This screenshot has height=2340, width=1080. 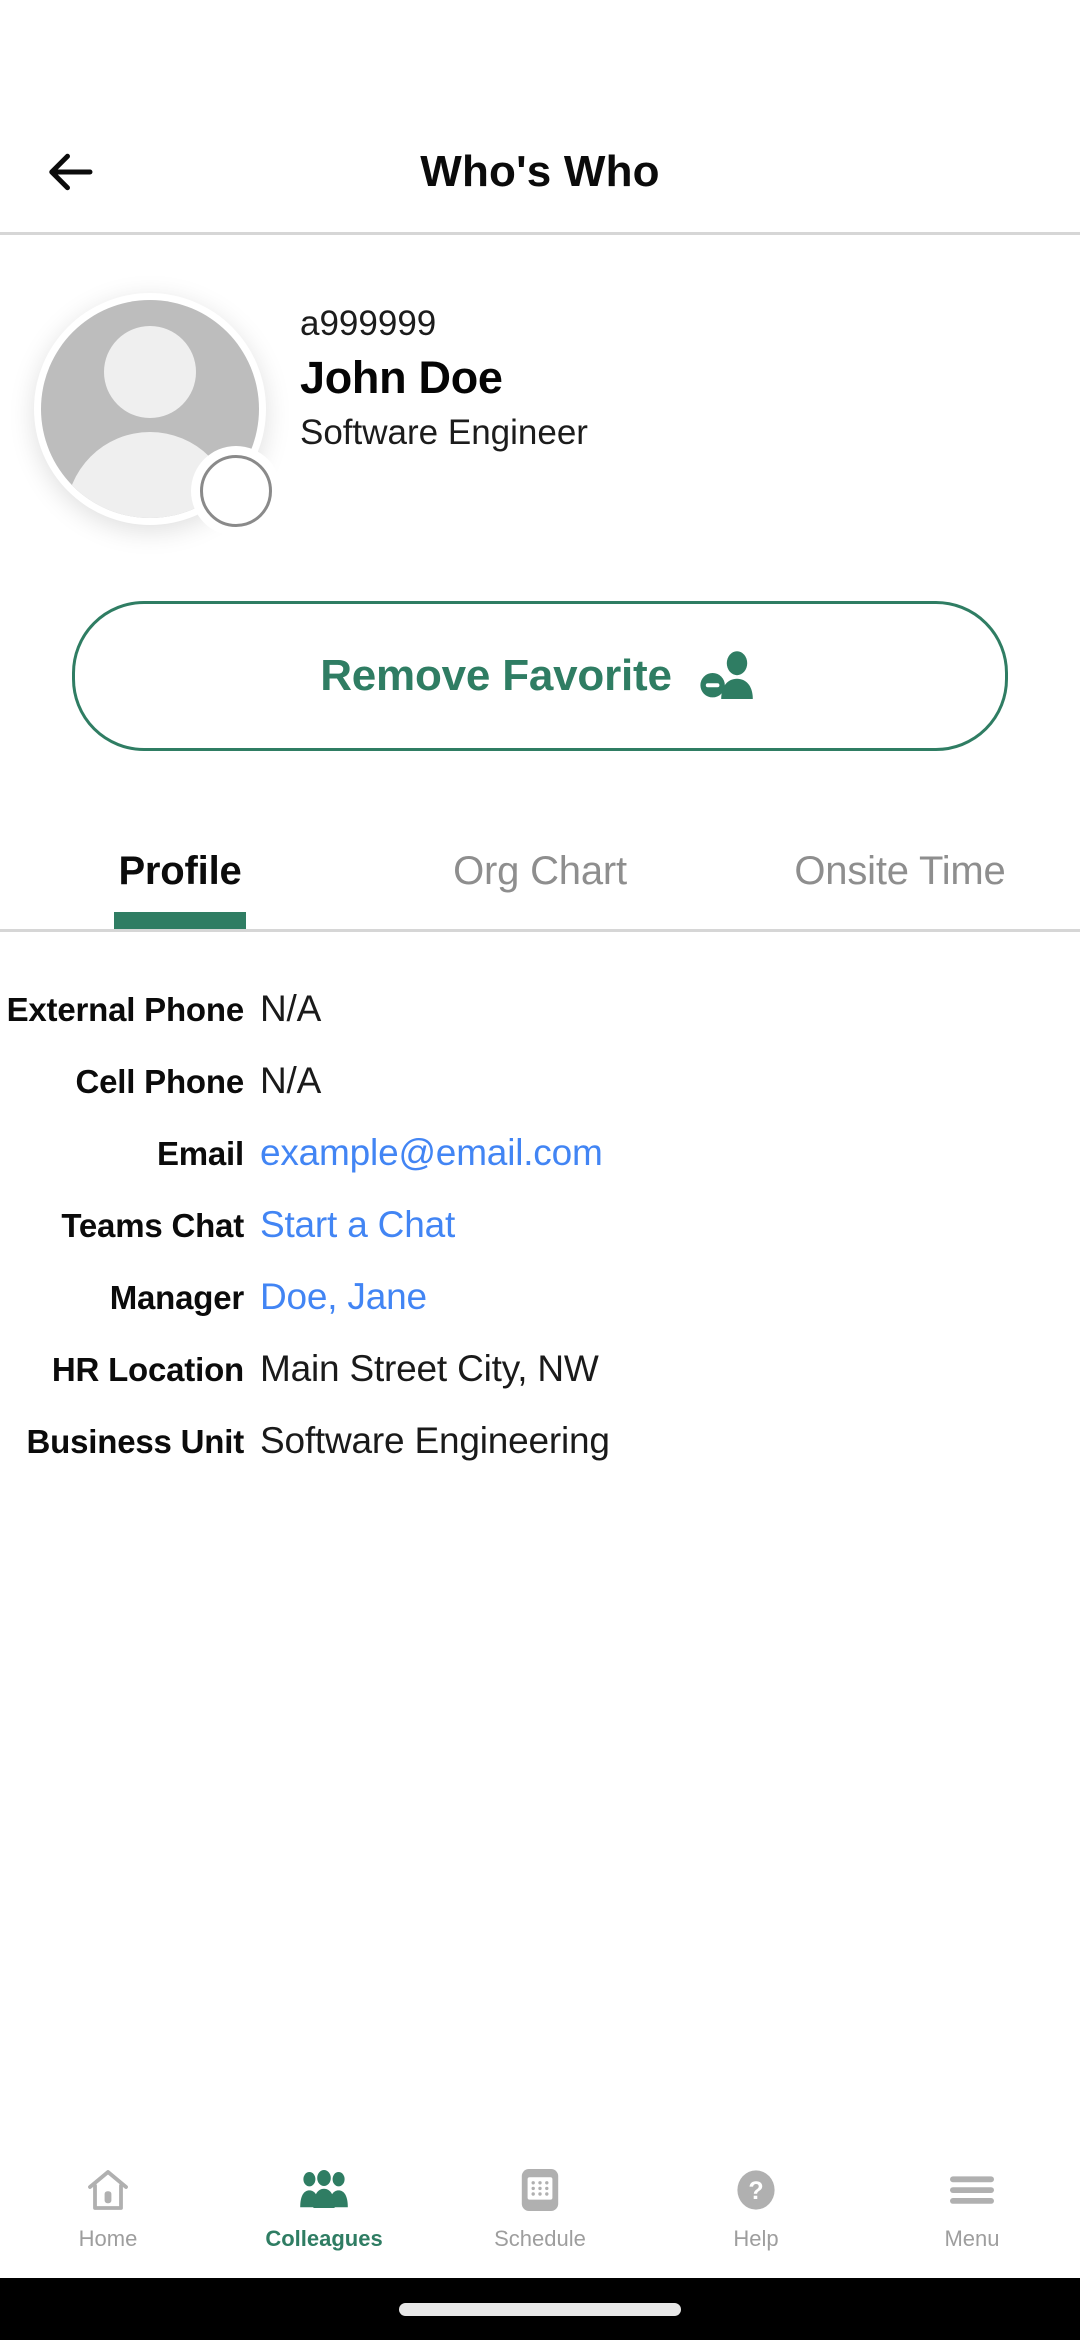 What do you see at coordinates (900, 871) in the screenshot?
I see `tab-onsite-time-label: Onsite Time` at bounding box center [900, 871].